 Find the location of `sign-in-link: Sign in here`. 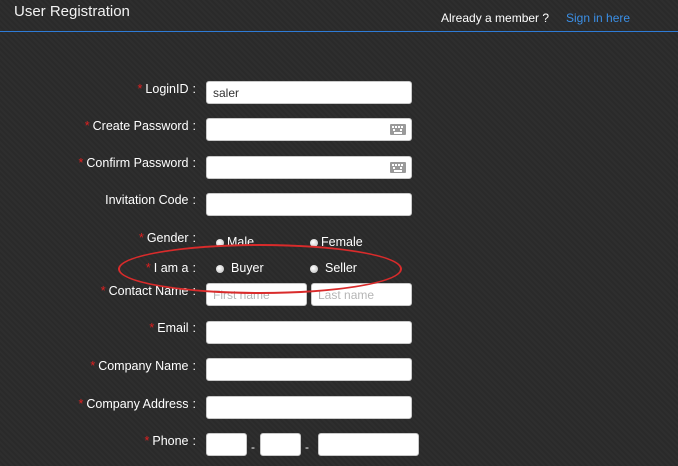

sign-in-link: Sign in here is located at coordinates (598, 18).